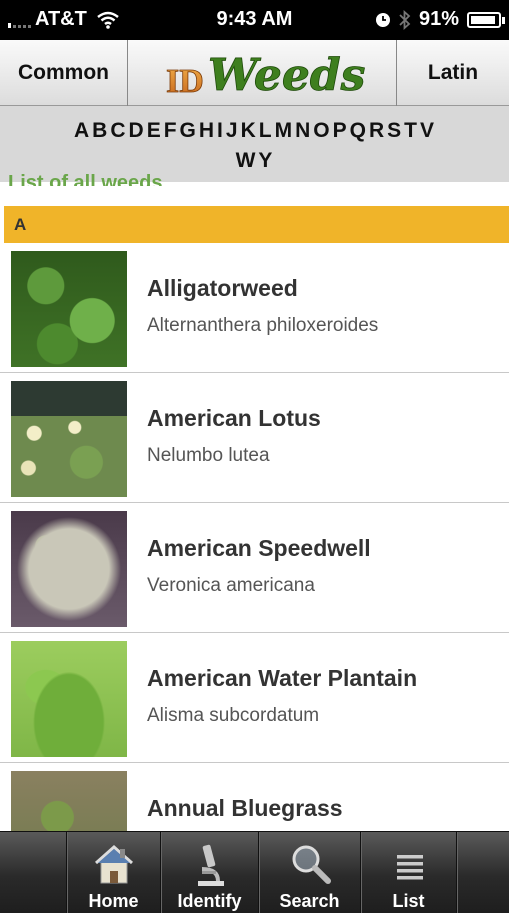 This screenshot has width=509, height=913. What do you see at coordinates (311, 864) in the screenshot?
I see `magnifier-icon` at bounding box center [311, 864].